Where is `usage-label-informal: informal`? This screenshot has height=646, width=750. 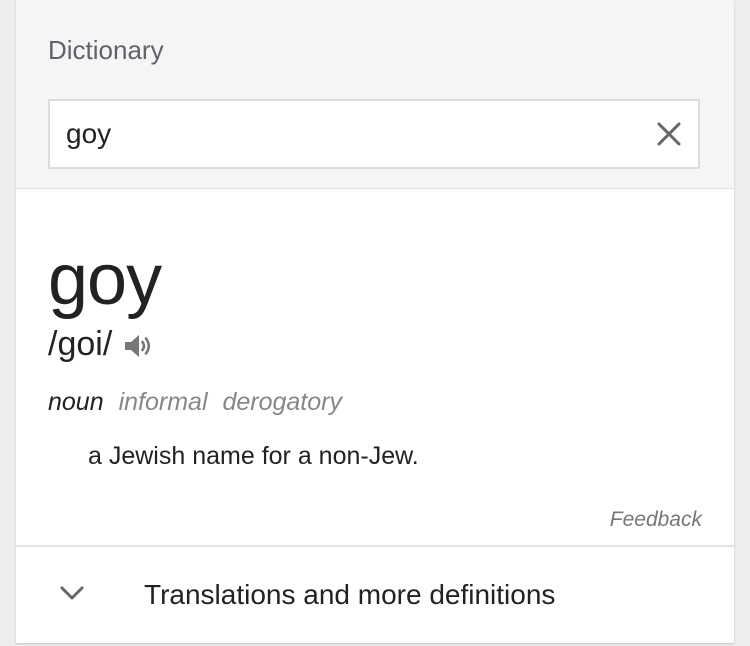
usage-label-informal: informal is located at coordinates (163, 402).